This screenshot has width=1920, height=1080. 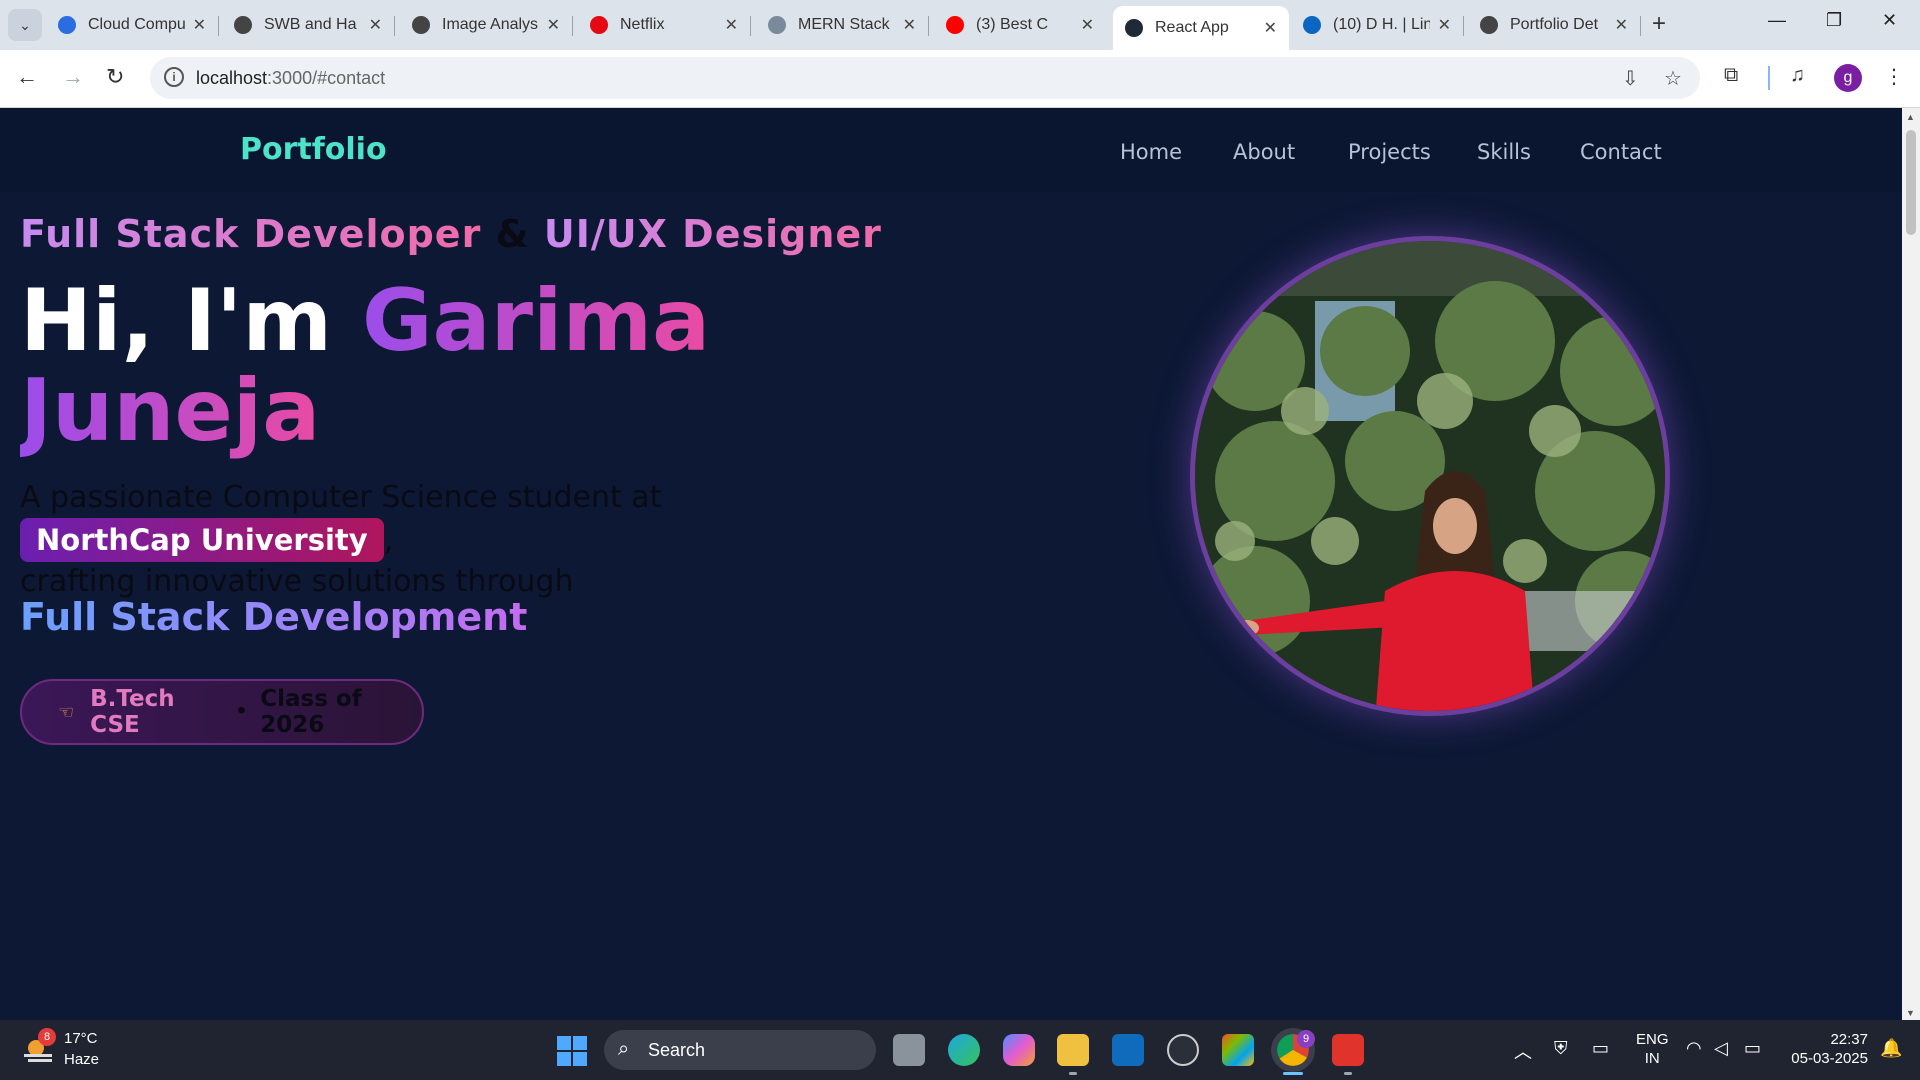 I want to click on display-icon: ▭, so click(x=1600, y=1048).